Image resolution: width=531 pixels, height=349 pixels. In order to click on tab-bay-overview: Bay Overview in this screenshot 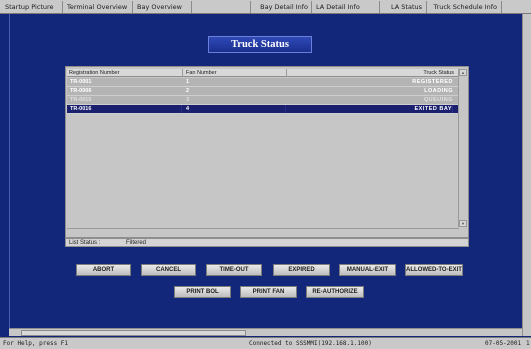, I will do `click(163, 7)`.